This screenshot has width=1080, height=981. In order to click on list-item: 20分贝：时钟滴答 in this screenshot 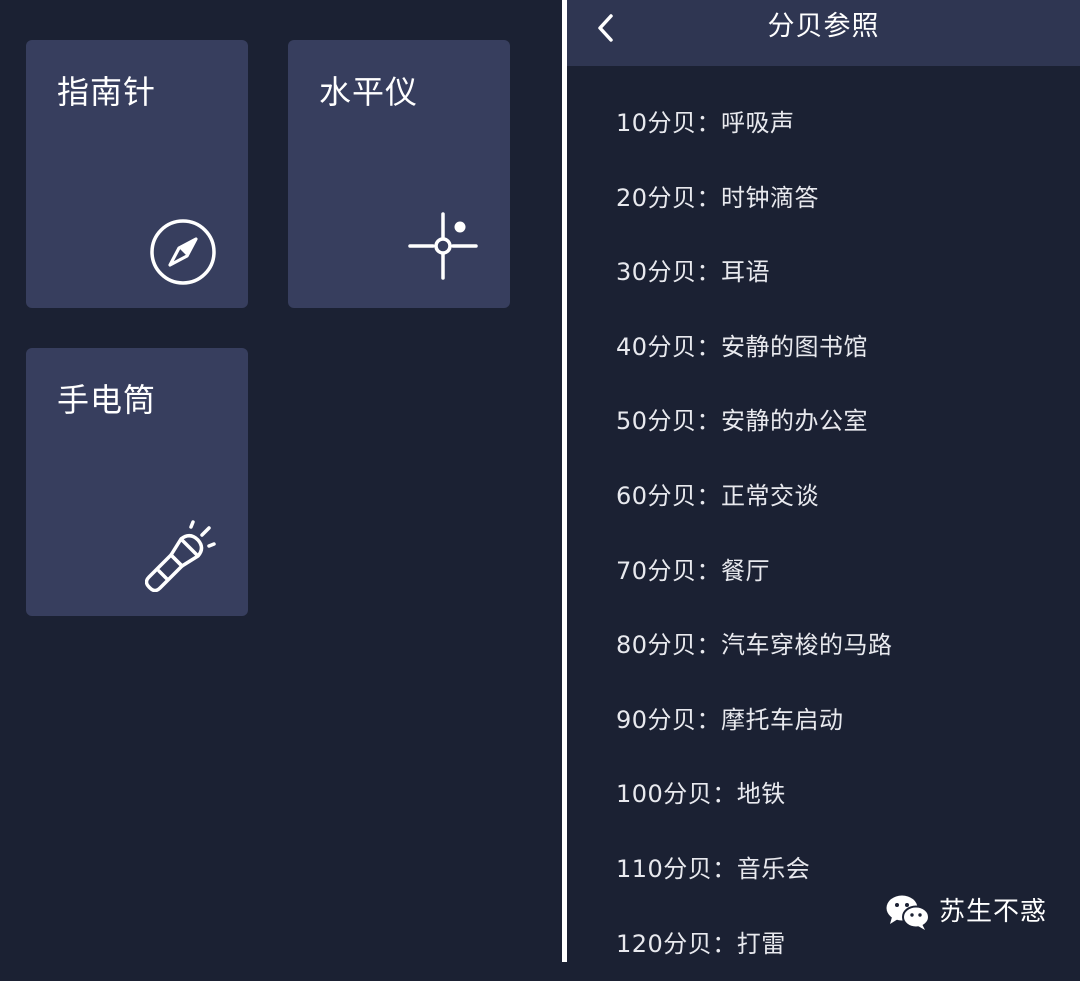, I will do `click(718, 197)`.